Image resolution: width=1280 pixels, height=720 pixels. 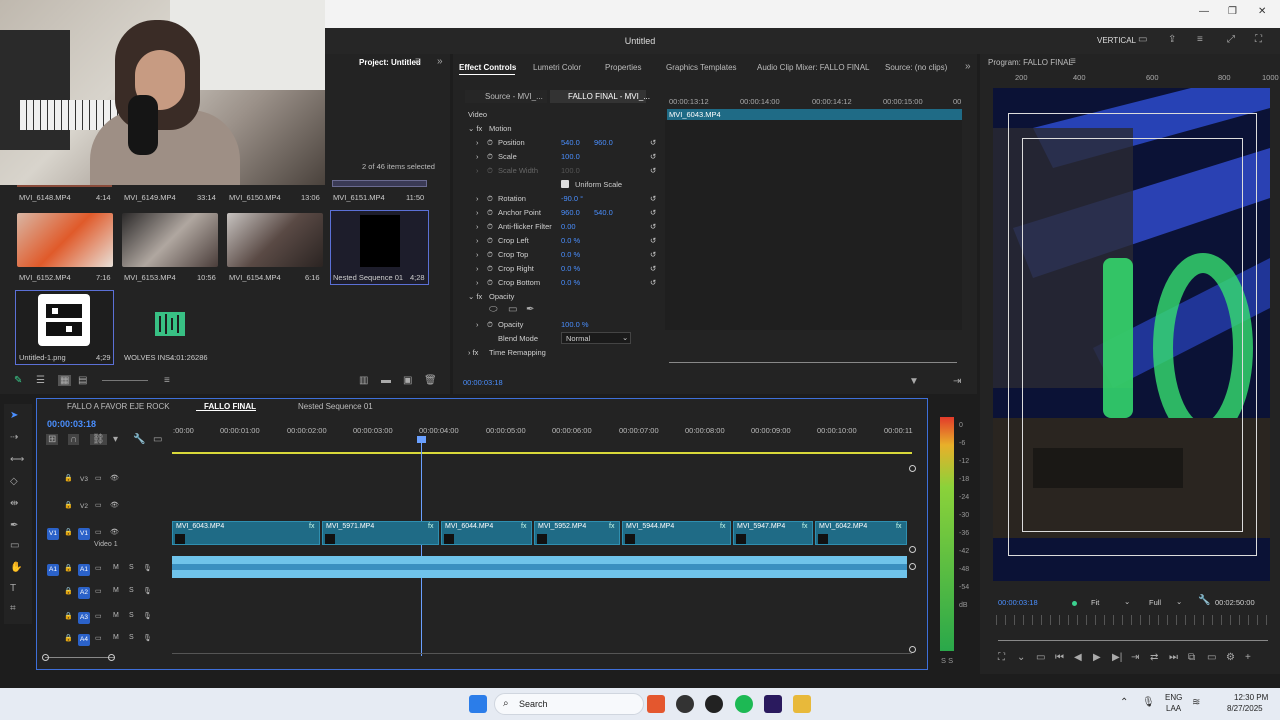 I want to click on pen-tool-icon: ✒, so click(x=14, y=525).